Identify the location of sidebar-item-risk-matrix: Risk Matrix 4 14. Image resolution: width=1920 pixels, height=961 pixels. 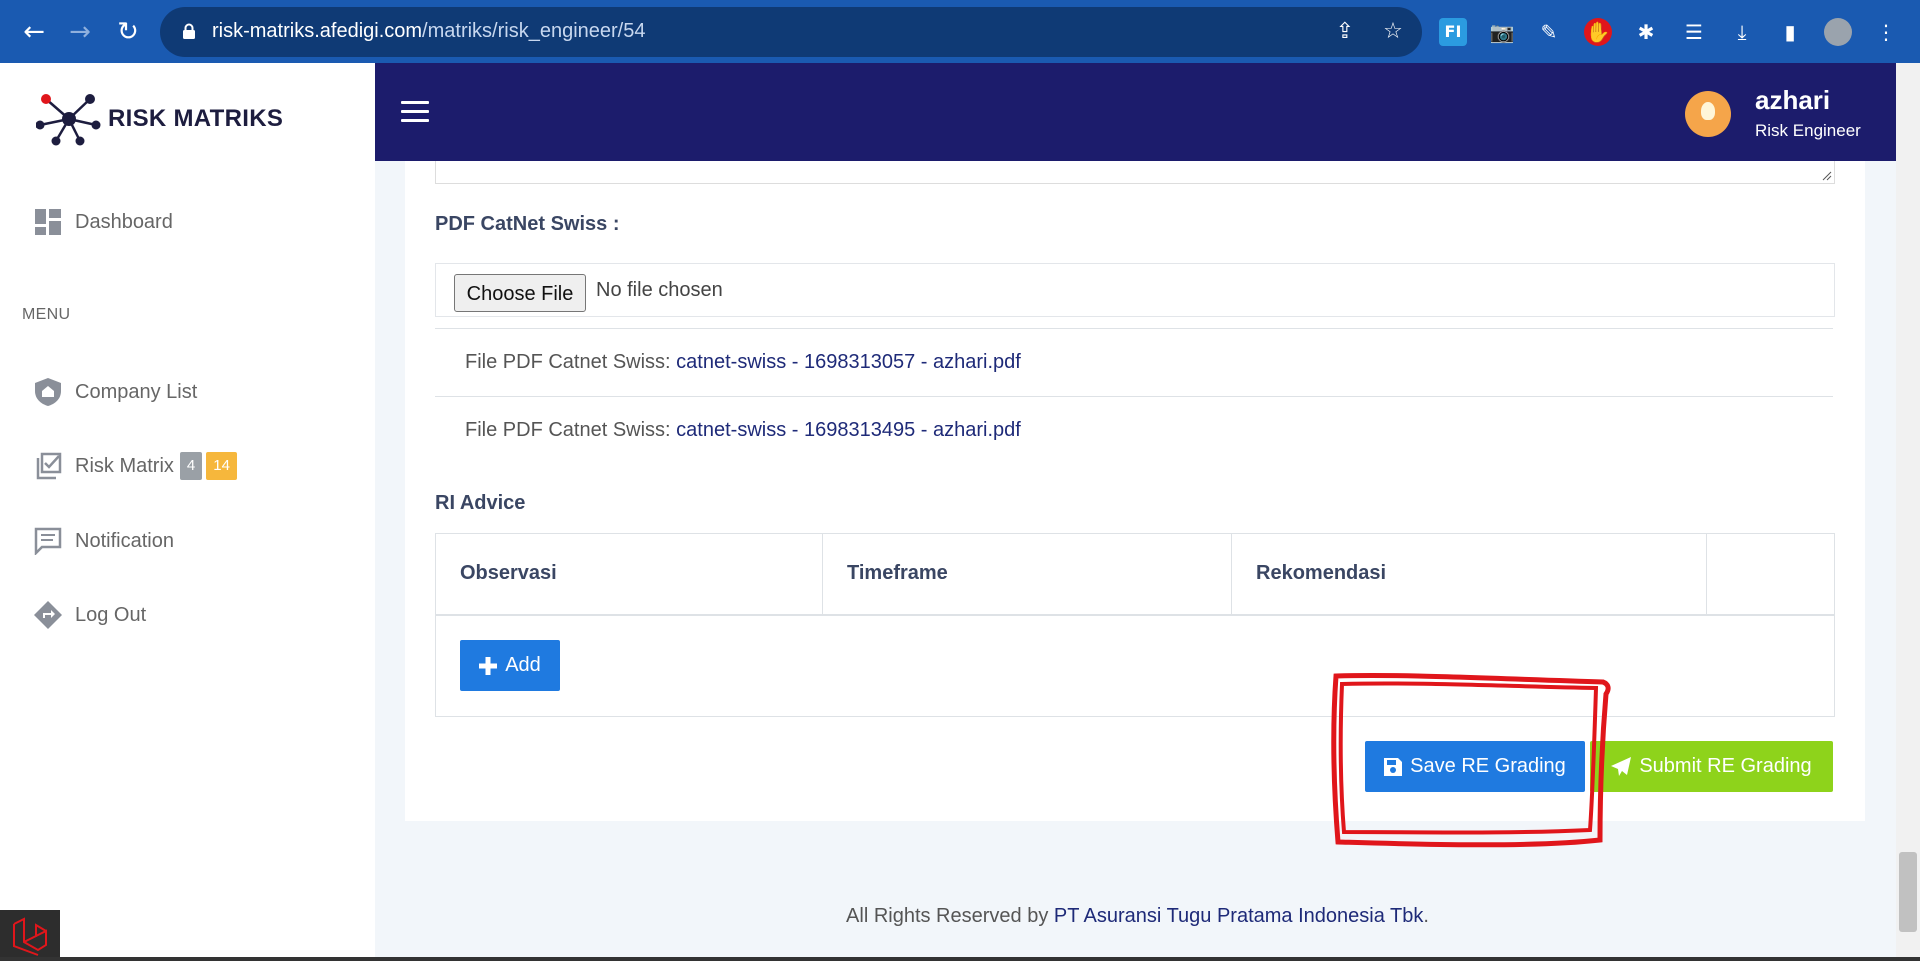
(135, 466).